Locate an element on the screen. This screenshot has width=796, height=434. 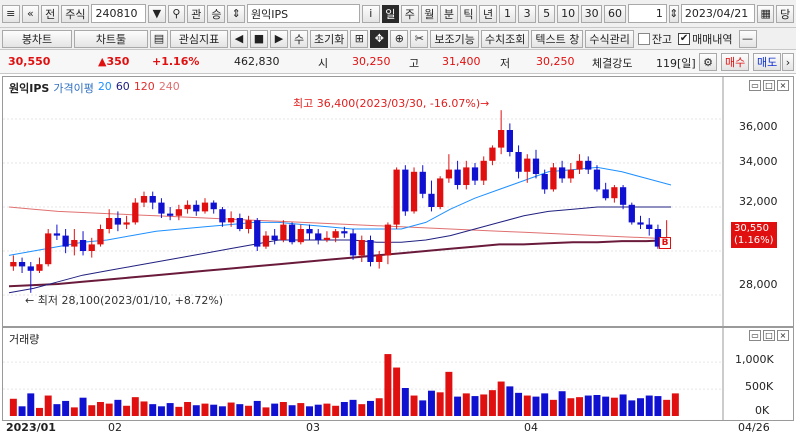
prev-icon: ◀ is located at coordinates (239, 38).